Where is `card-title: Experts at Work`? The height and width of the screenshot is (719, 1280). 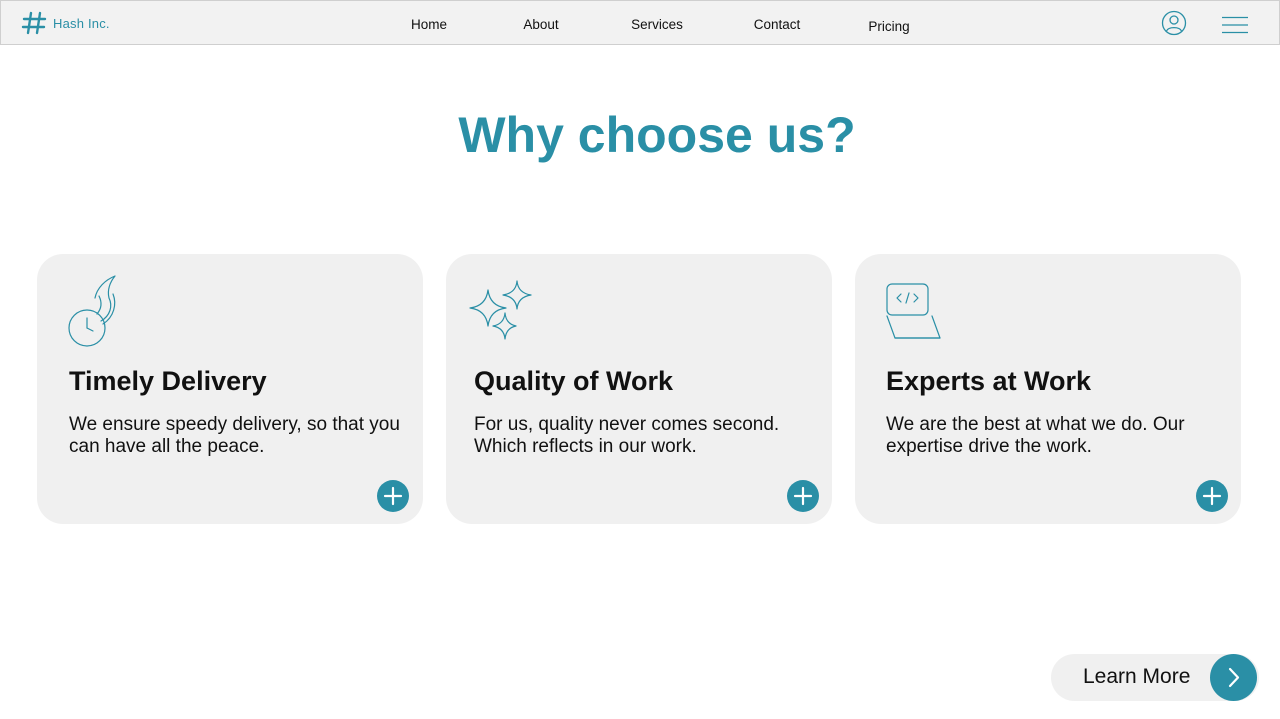 card-title: Experts at Work is located at coordinates (989, 381).